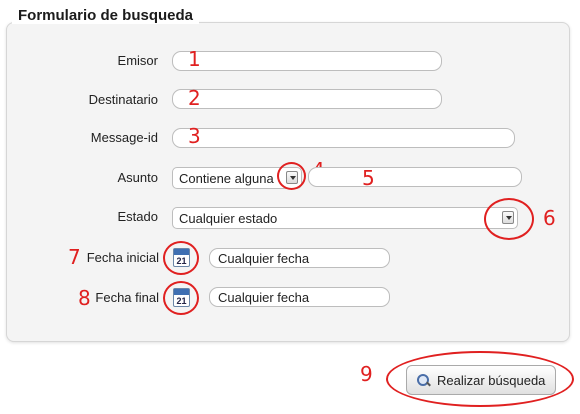 This screenshot has width=580, height=414. What do you see at coordinates (74, 257) in the screenshot?
I see `annotation-7: 7` at bounding box center [74, 257].